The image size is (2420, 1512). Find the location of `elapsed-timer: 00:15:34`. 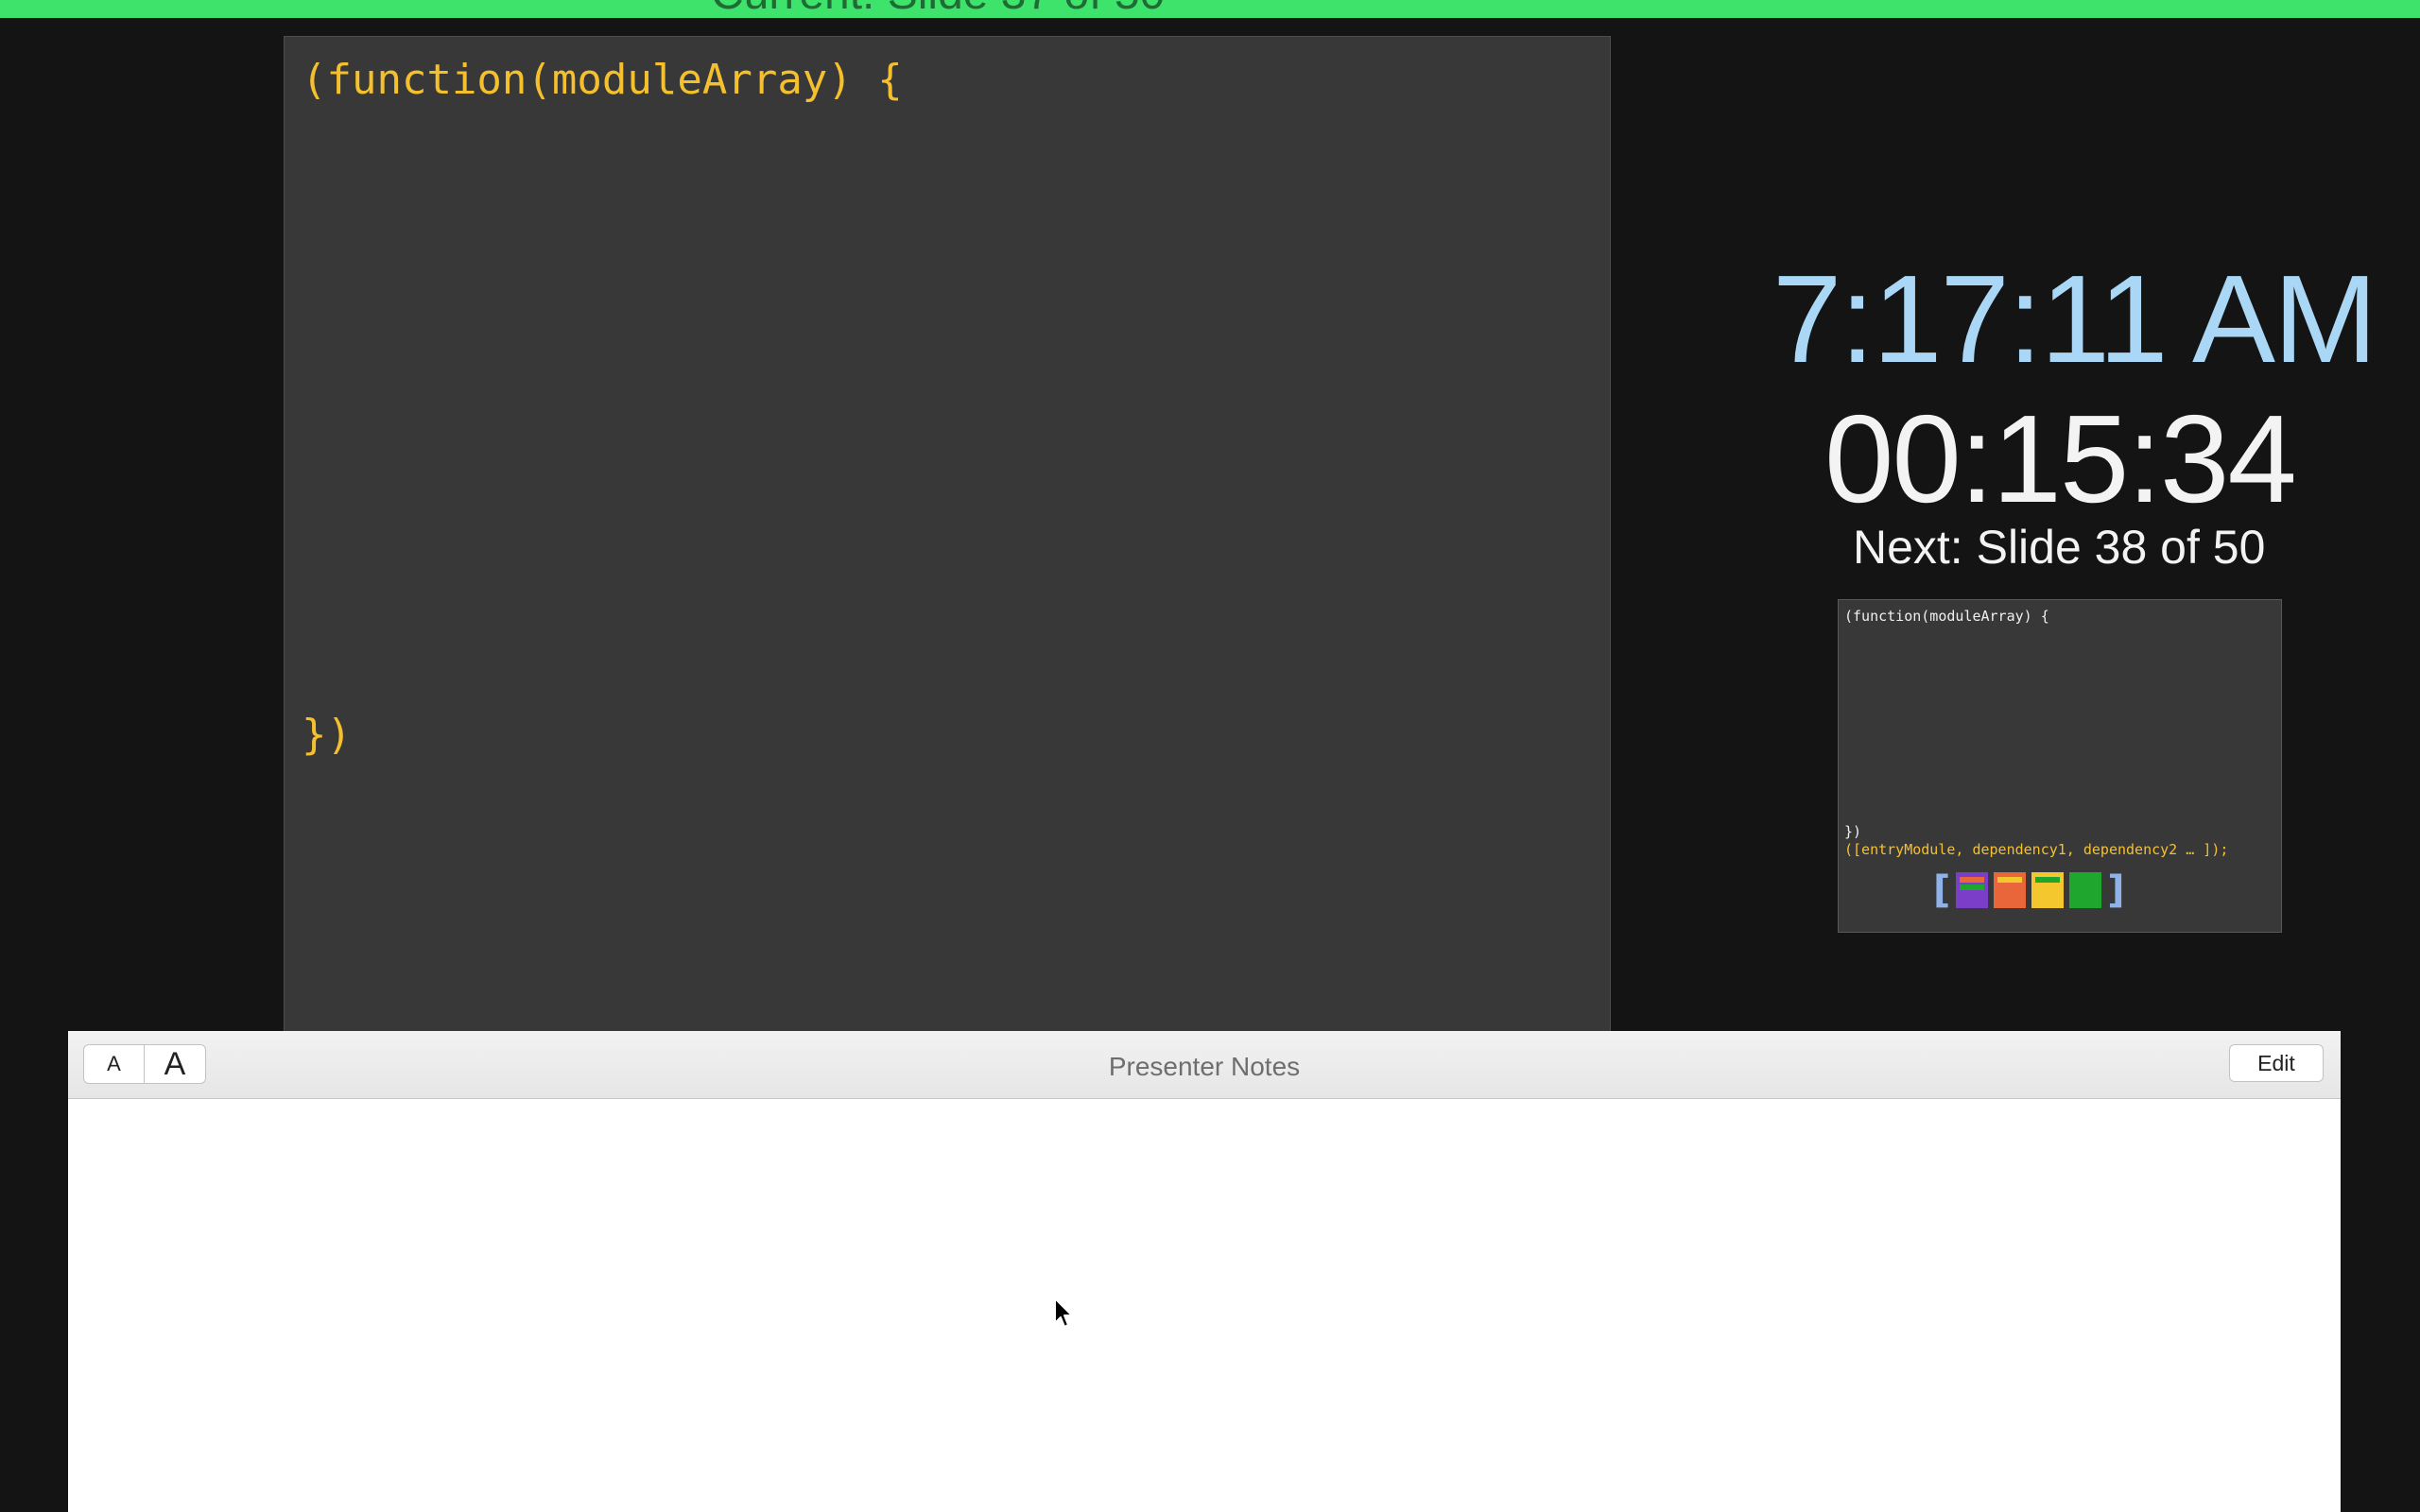

elapsed-timer: 00:15:34 is located at coordinates (2060, 458).